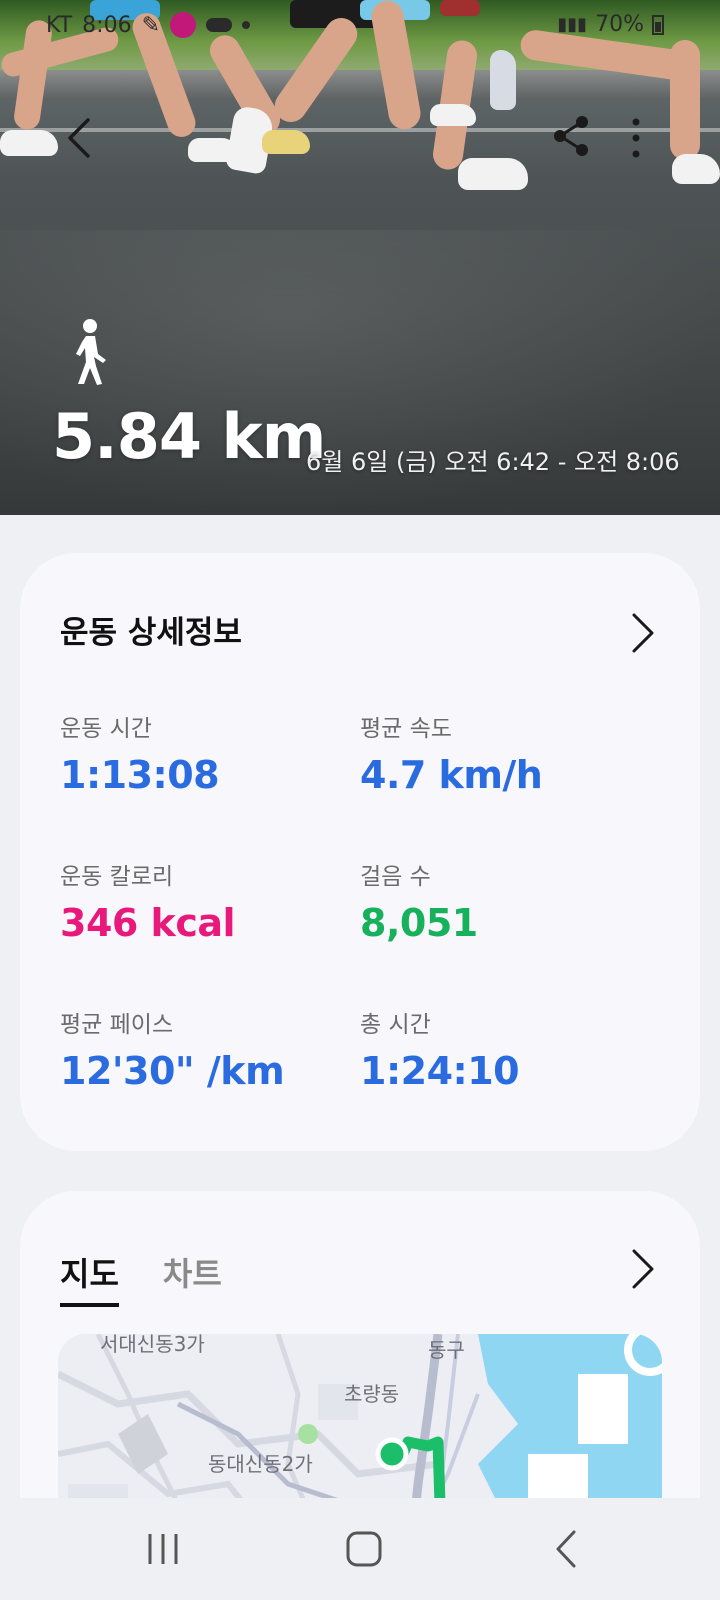  What do you see at coordinates (572, 24) in the screenshot?
I see `wifi-signal-icon: ▮▮▮` at bounding box center [572, 24].